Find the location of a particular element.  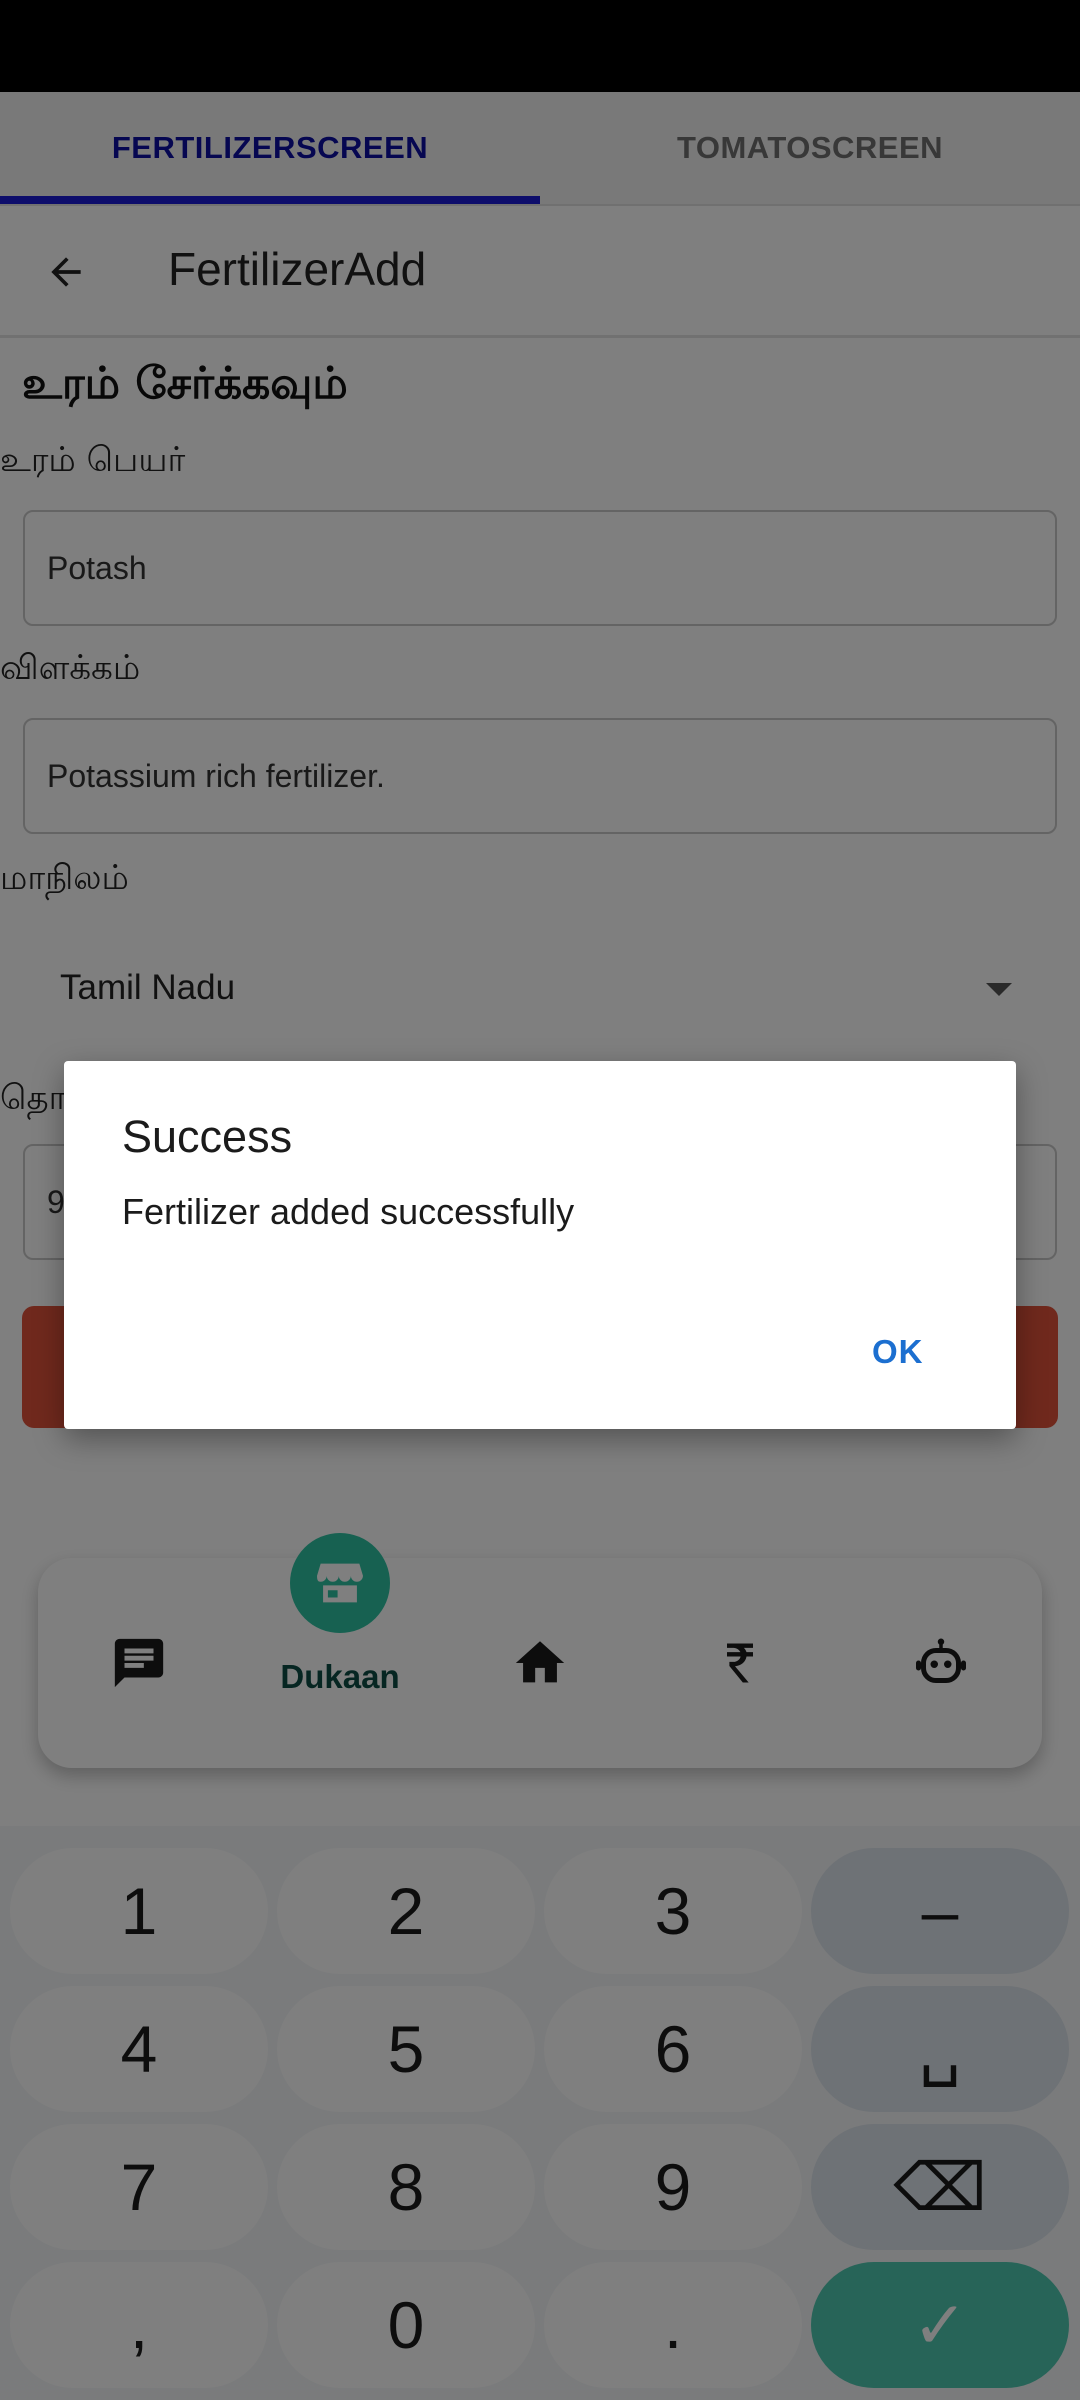

dialog-message: Fertilizer added successfully is located at coordinates (348, 1211).